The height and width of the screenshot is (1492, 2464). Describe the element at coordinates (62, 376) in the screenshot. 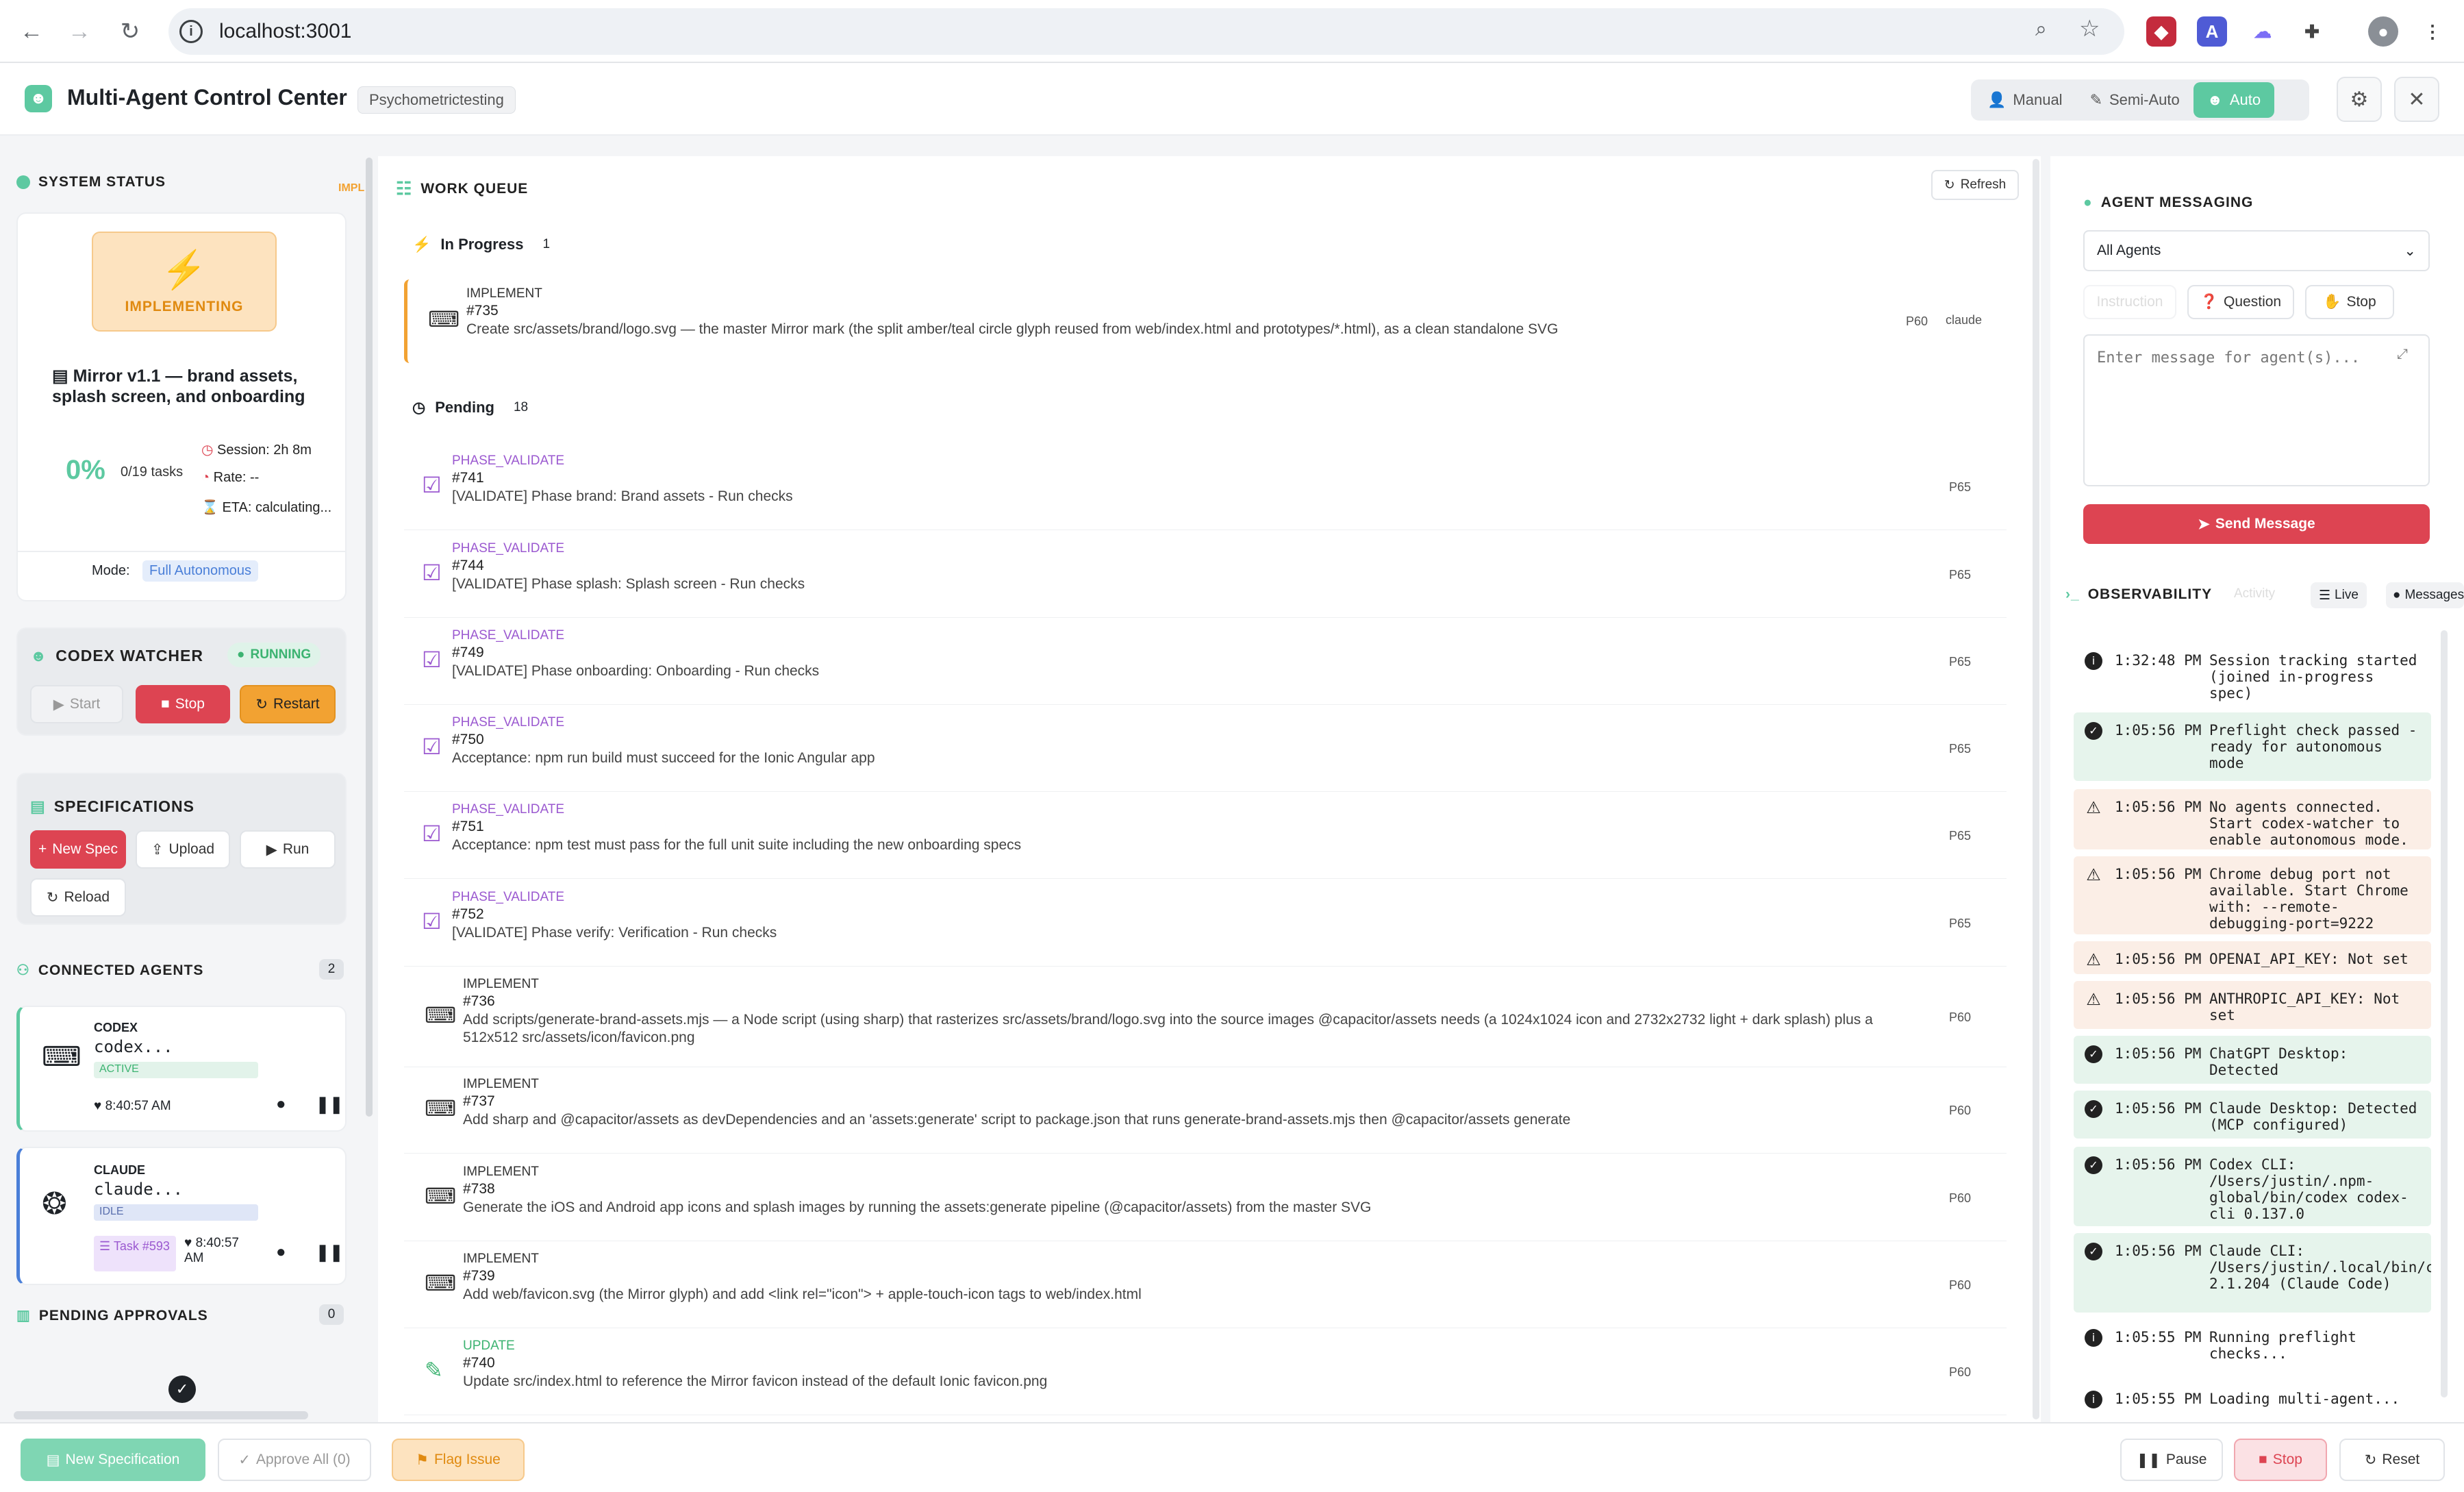

I see `document-icon: ▤` at that location.